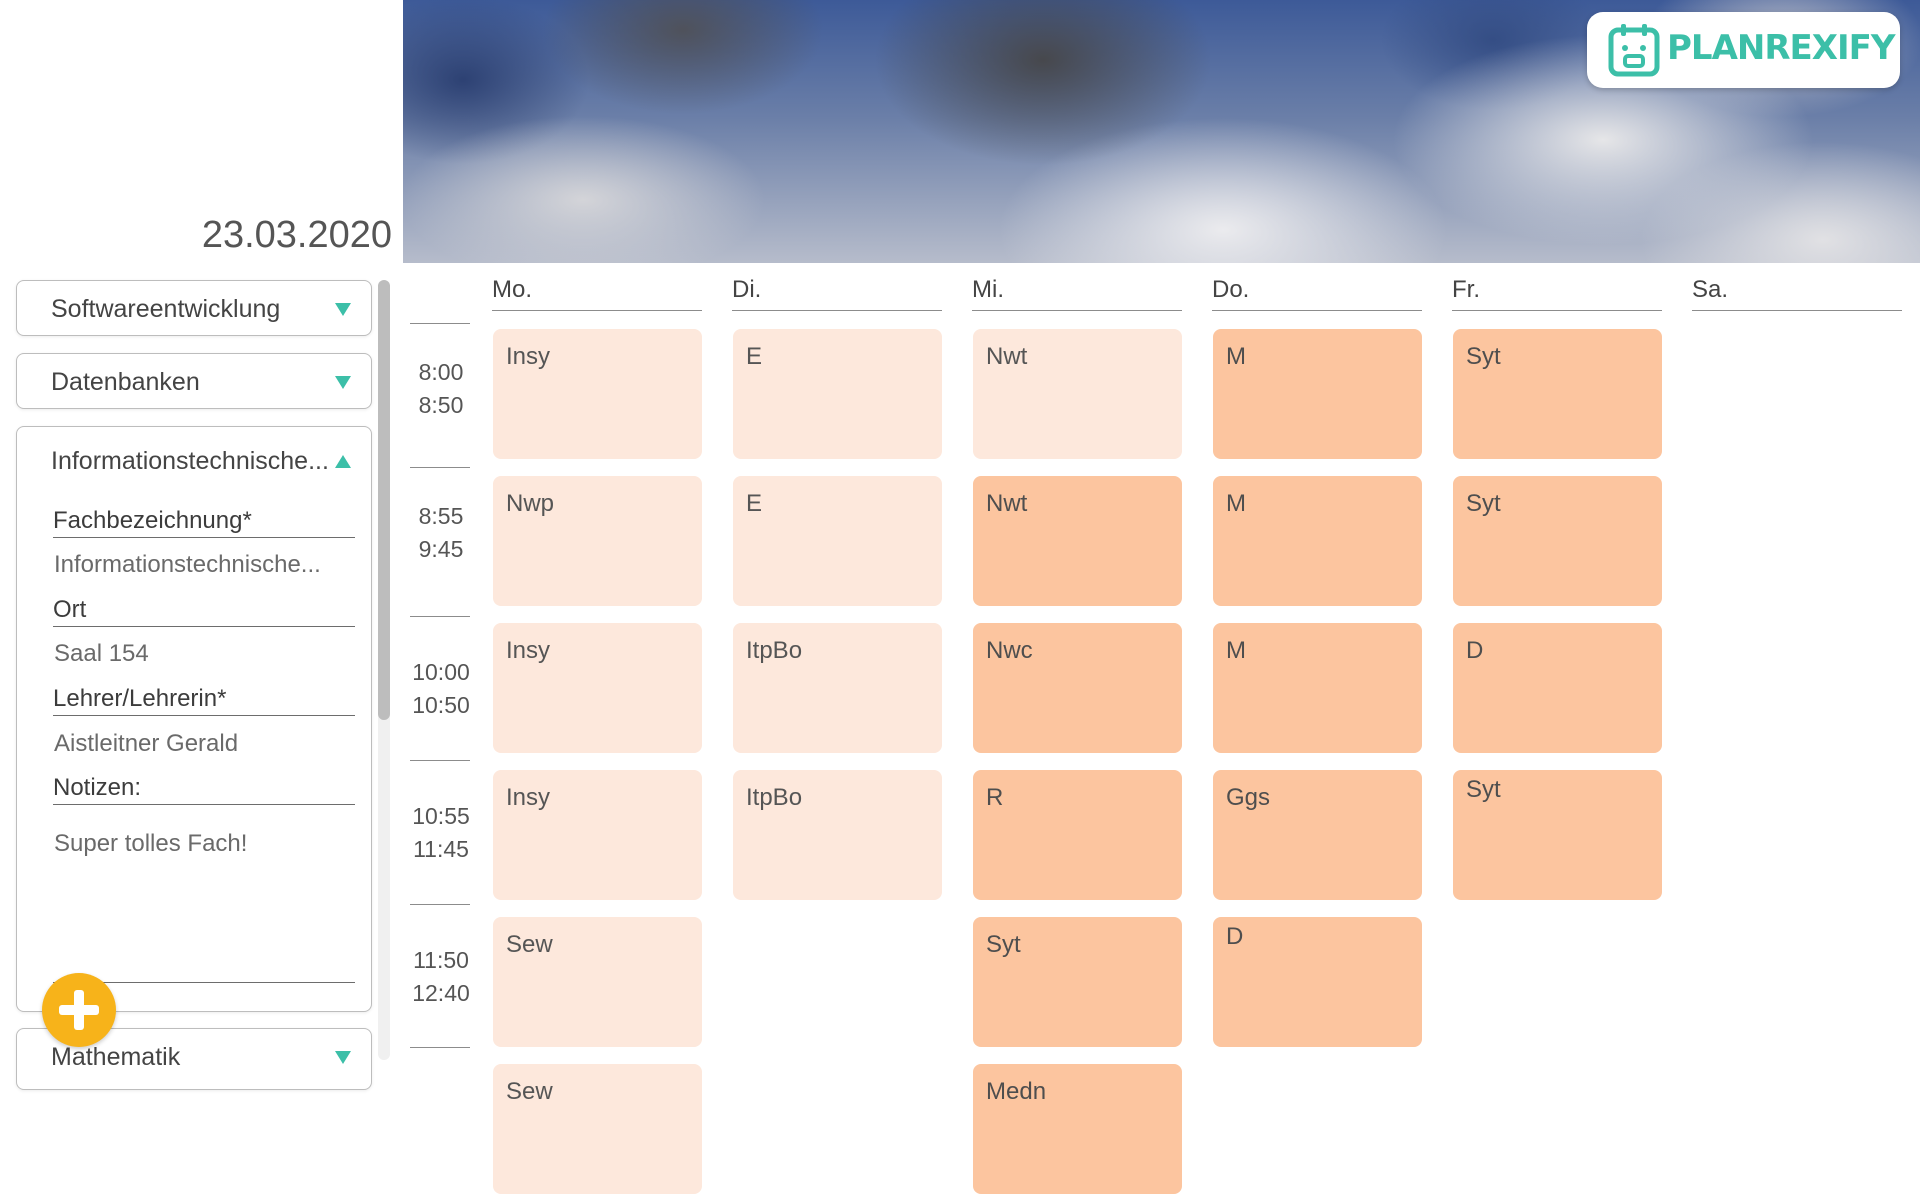 The width and height of the screenshot is (1920, 1194). Describe the element at coordinates (204, 700) in the screenshot. I see `lehrer-label: Lehrer/Lehrerin*` at that location.